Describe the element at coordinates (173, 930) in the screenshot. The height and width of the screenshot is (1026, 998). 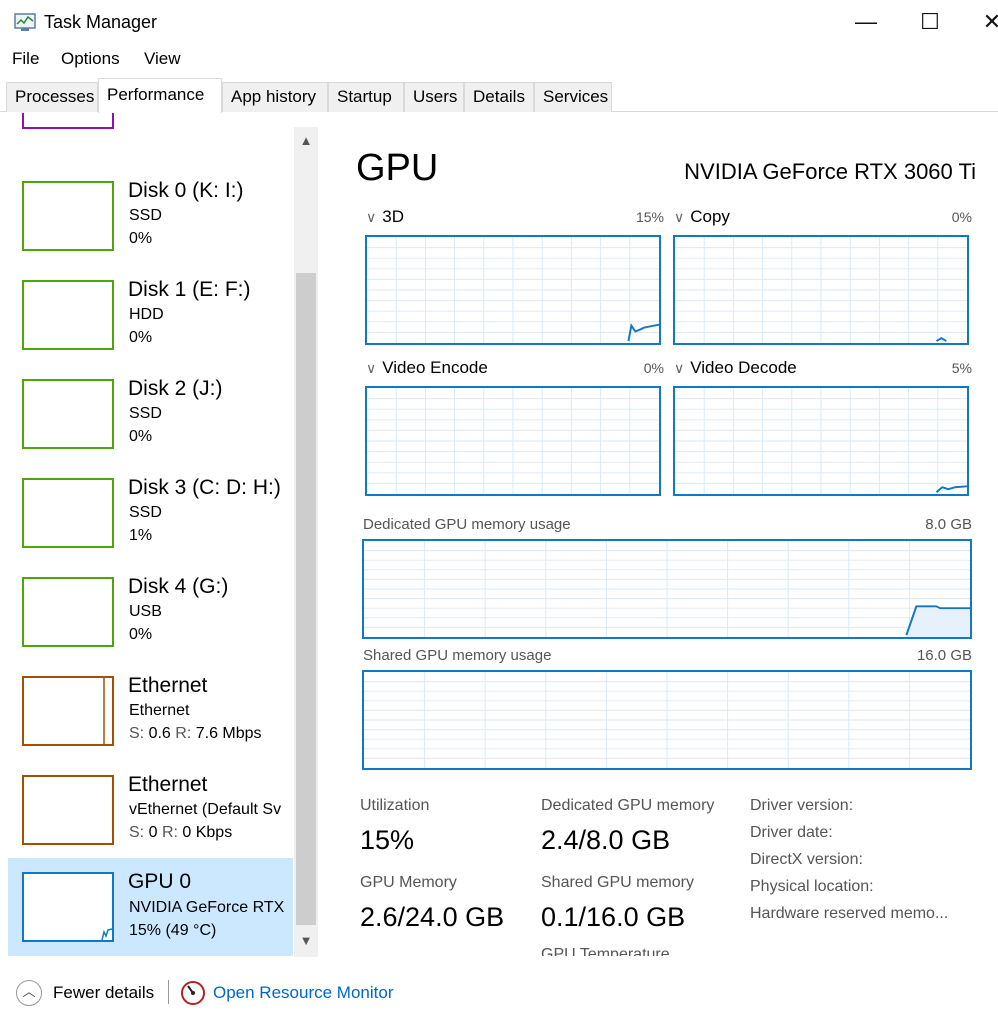
I see `resource-usage: 15% (49 °C)` at that location.